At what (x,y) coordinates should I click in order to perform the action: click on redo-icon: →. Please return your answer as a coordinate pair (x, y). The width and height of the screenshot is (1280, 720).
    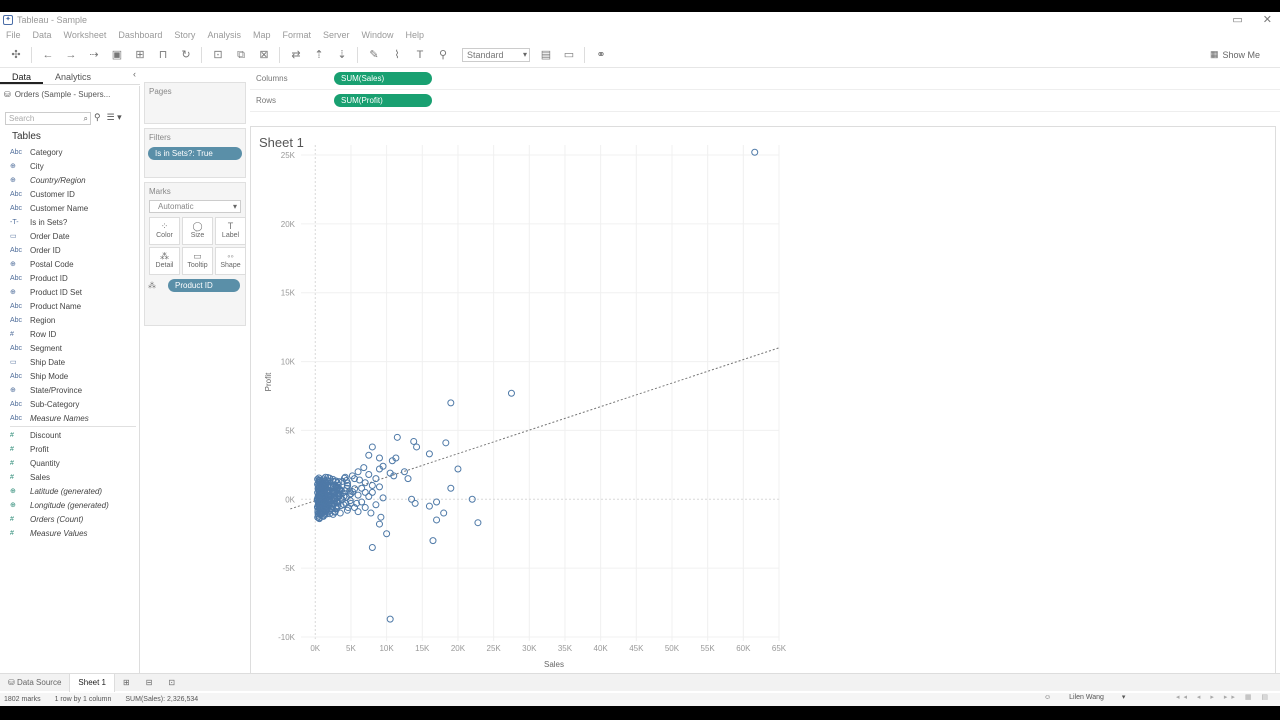
    Looking at the image, I should click on (71, 55).